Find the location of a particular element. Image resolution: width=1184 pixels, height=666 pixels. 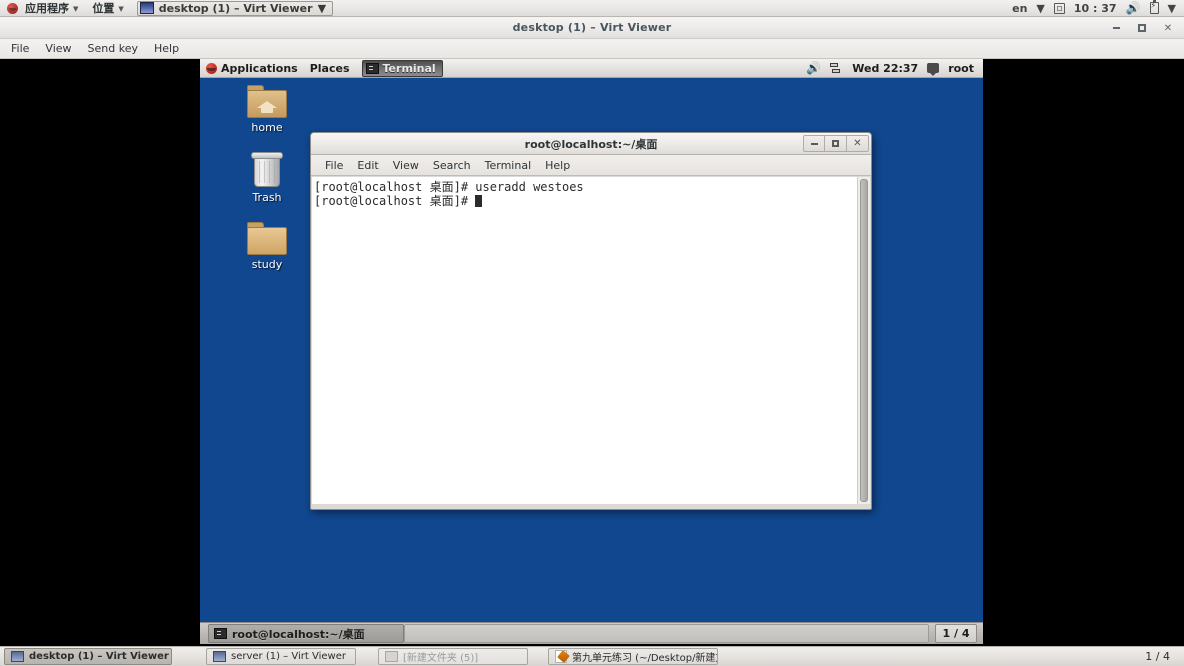

terminal-titlebar: root@localhost:~/桌面 ✕ is located at coordinates (591, 144).